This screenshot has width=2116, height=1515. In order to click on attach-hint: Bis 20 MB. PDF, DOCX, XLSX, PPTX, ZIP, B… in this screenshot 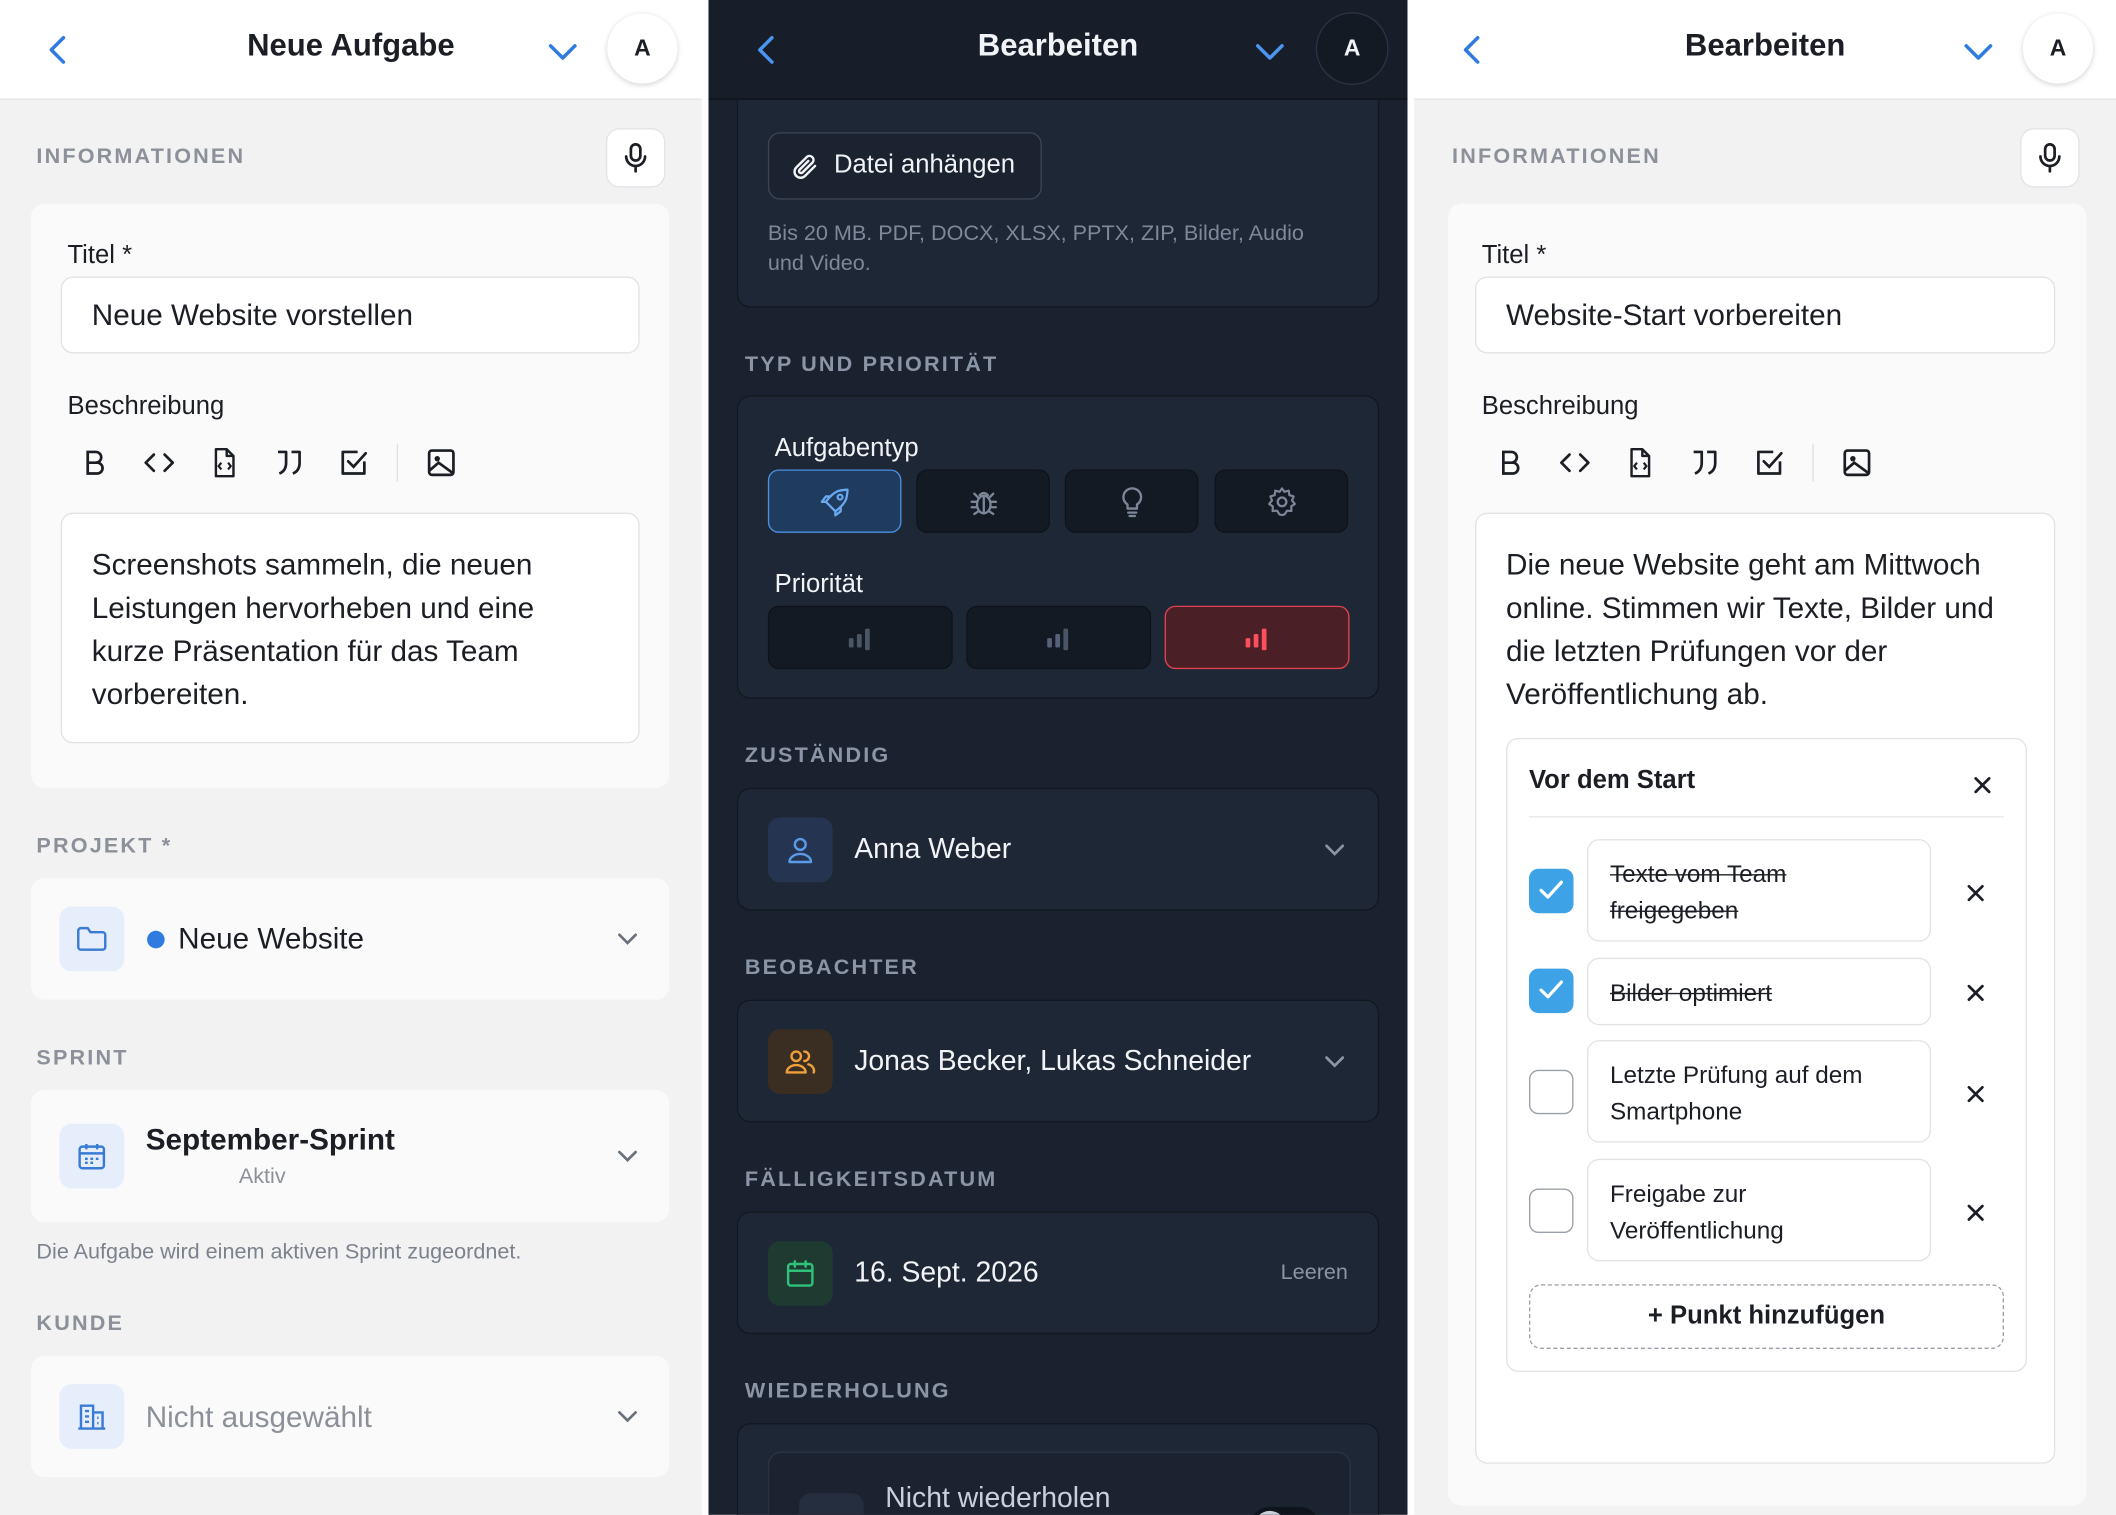, I will do `click(1035, 249)`.